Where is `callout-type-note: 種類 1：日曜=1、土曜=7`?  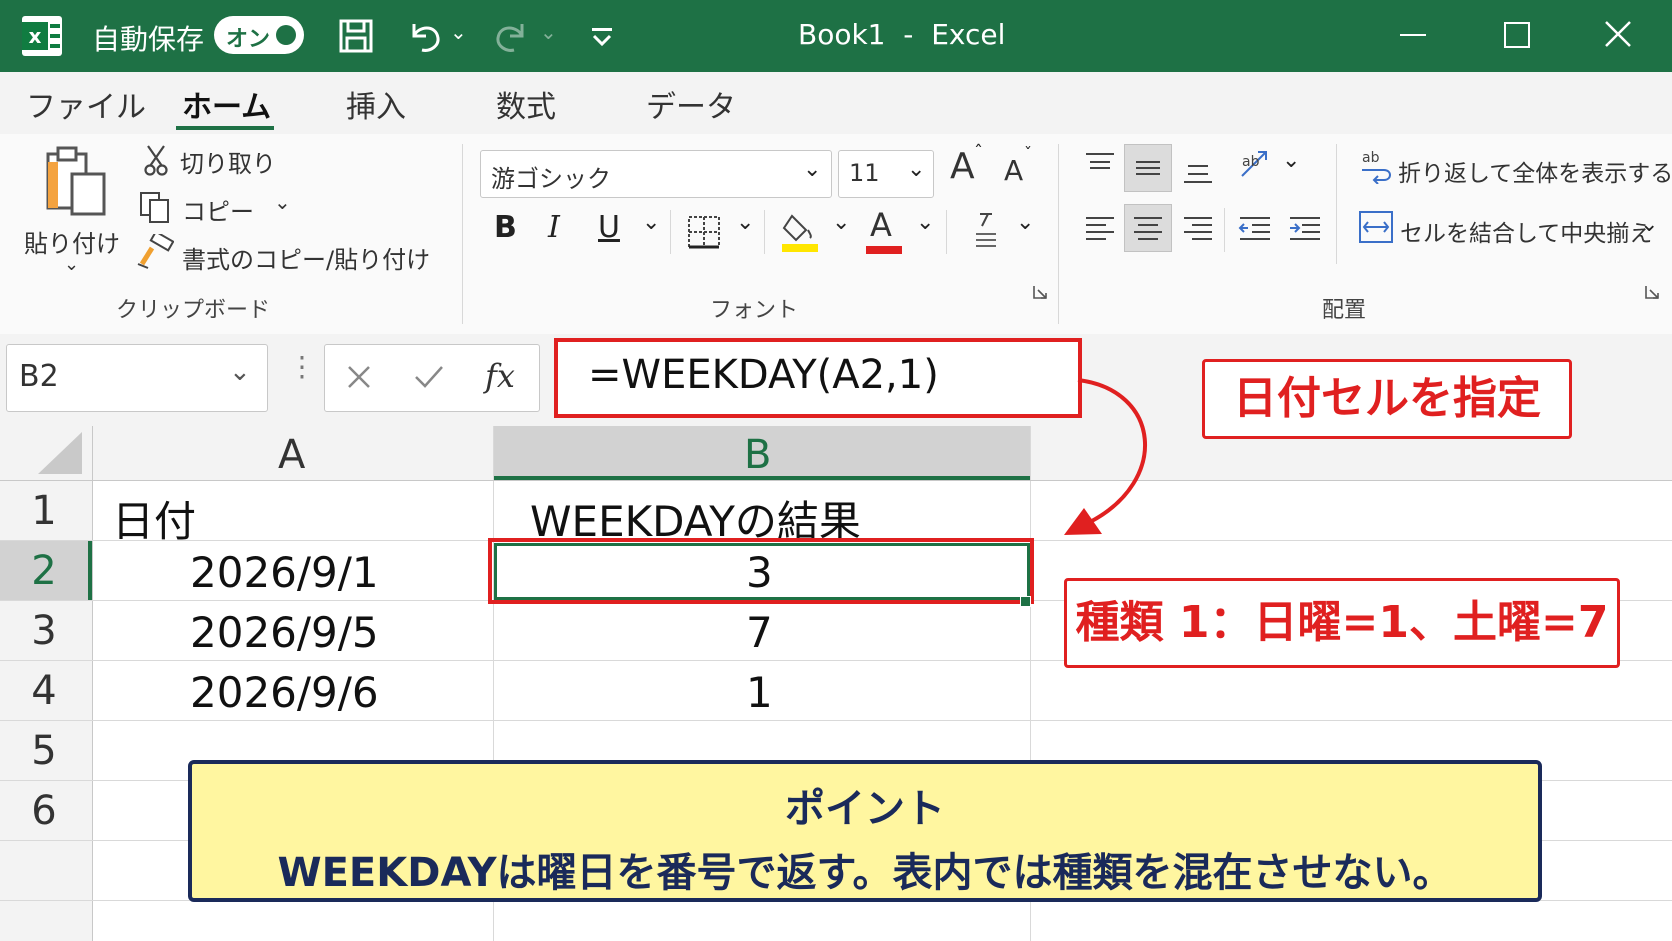
callout-type-note: 種類 1：日曜=1、土曜=7 is located at coordinates (1342, 623).